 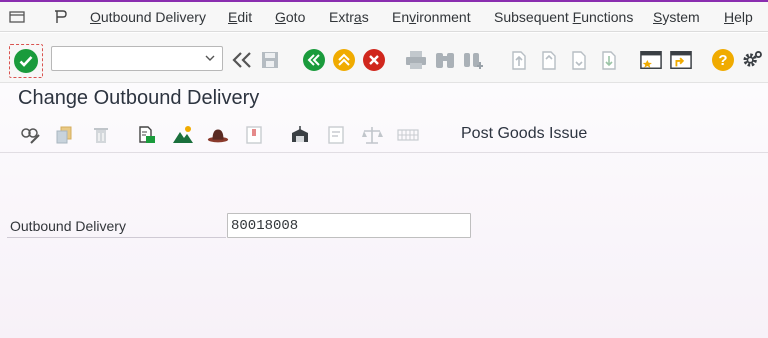 I want to click on page-title: Change Outbound Delivery, so click(x=139, y=98).